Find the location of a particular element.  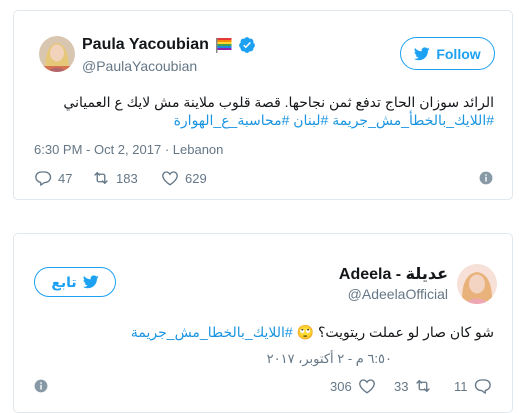

avatar-paula is located at coordinates (57, 54).